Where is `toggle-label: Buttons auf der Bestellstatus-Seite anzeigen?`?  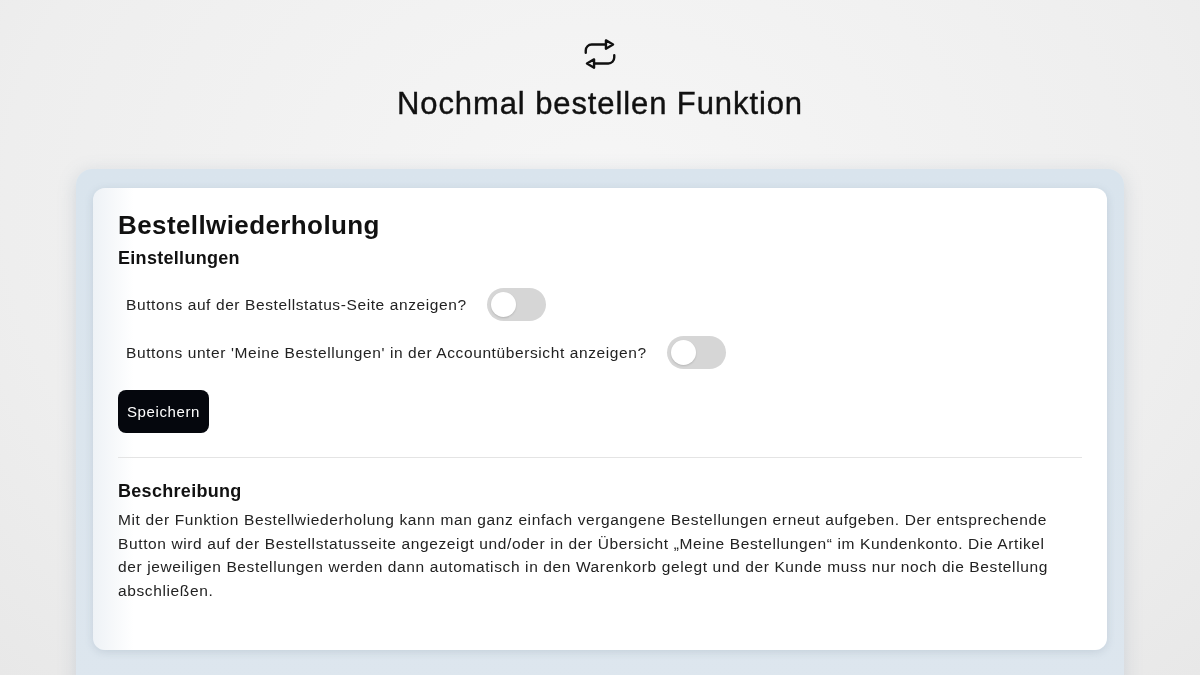 toggle-label: Buttons auf der Bestellstatus-Seite anzeigen? is located at coordinates (296, 304).